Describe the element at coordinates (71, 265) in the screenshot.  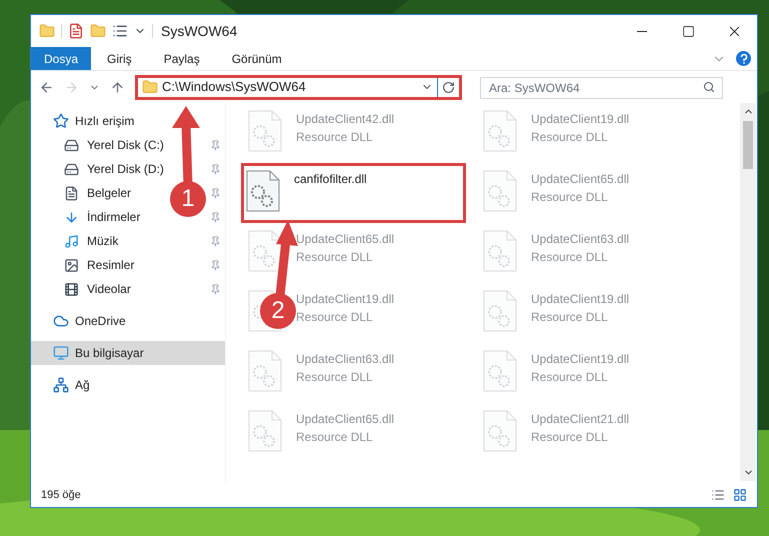
I see `image-icon` at that location.